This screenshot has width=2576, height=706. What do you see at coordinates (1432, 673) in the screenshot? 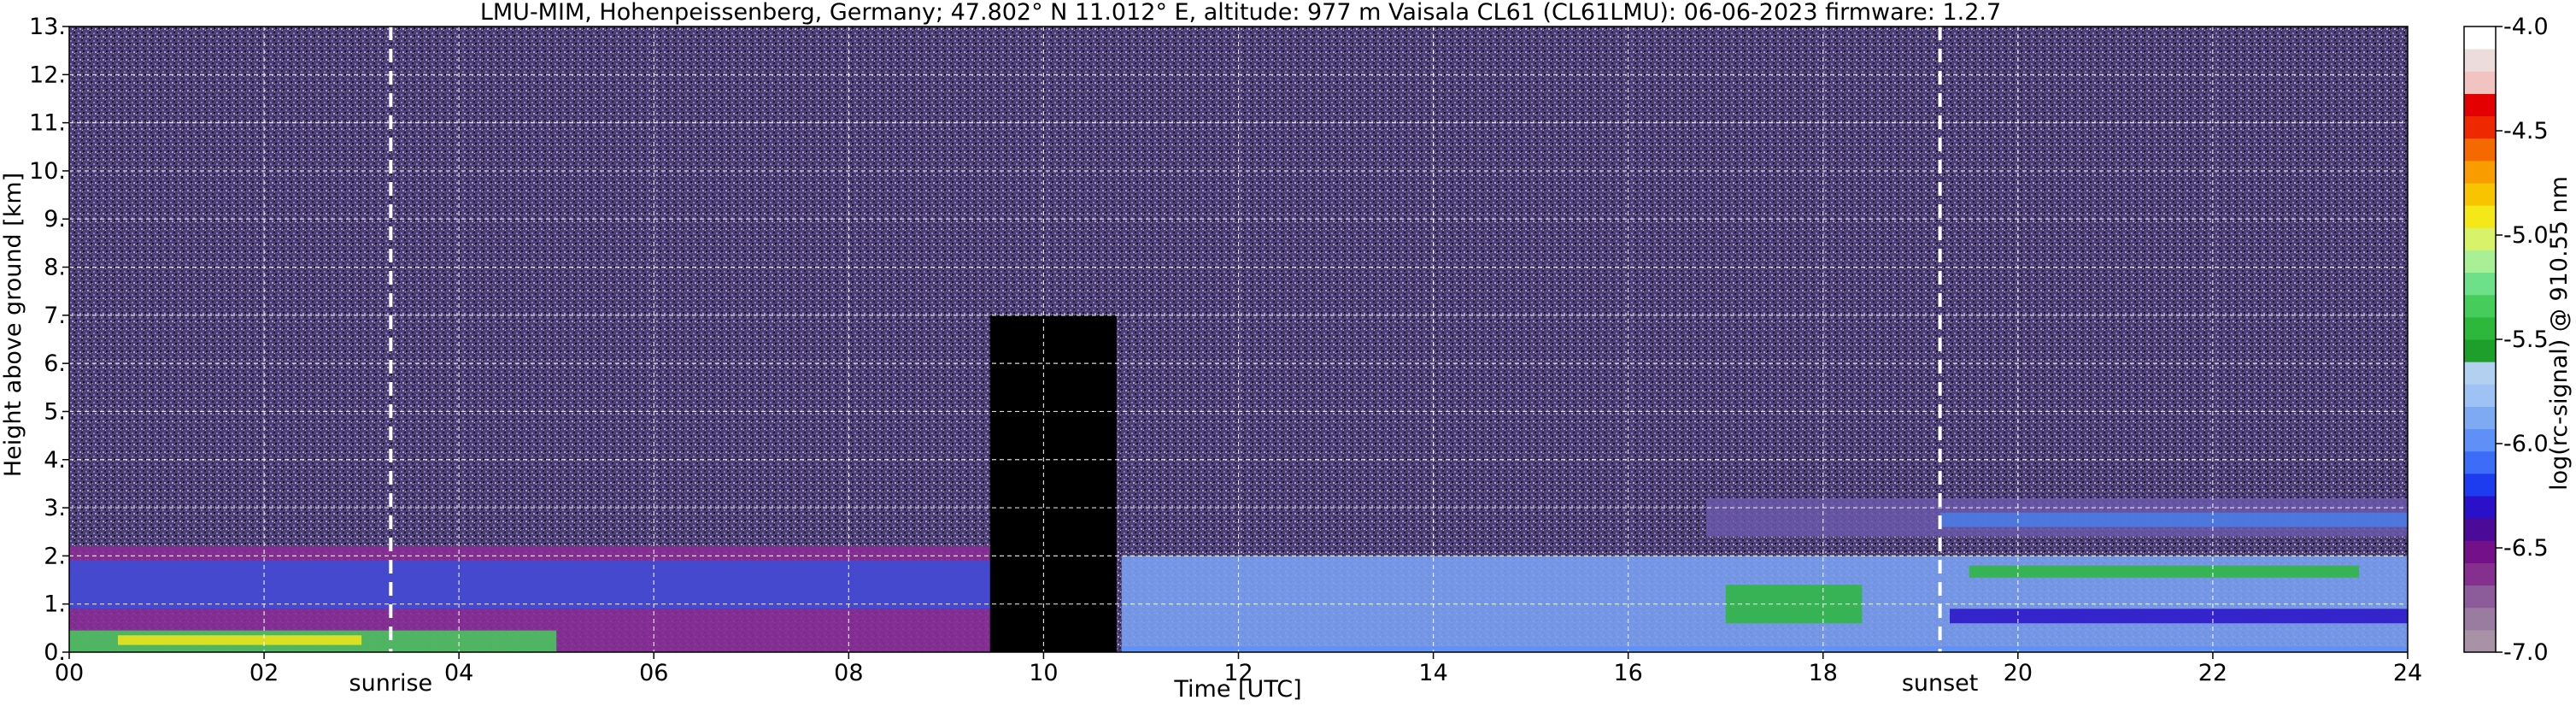
I see `x-tick-label: 14` at bounding box center [1432, 673].